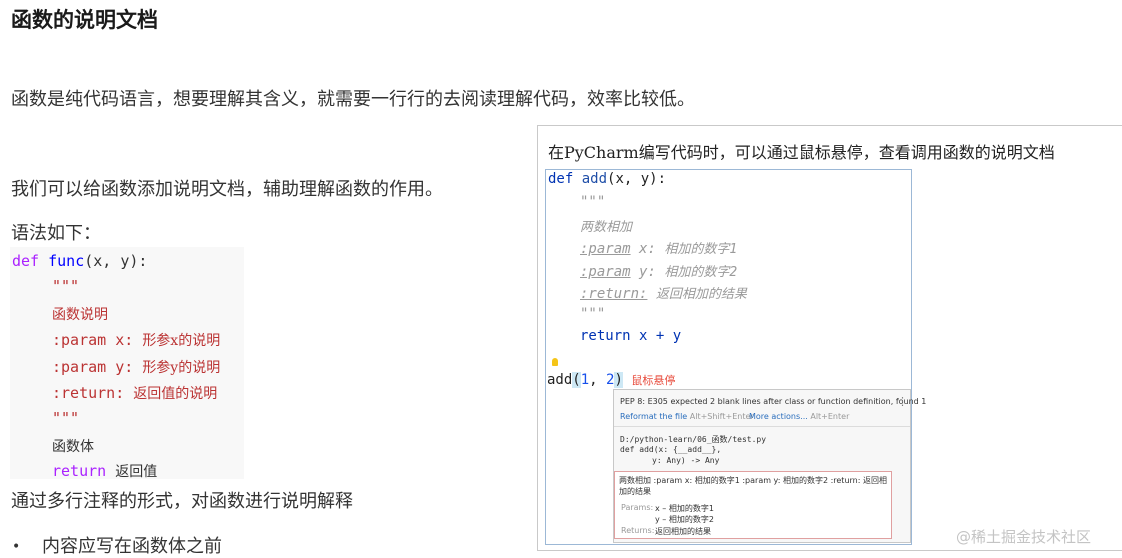 The width and height of the screenshot is (1122, 558). I want to click on watermark: @稀土掘金技术社区, so click(1024, 537).